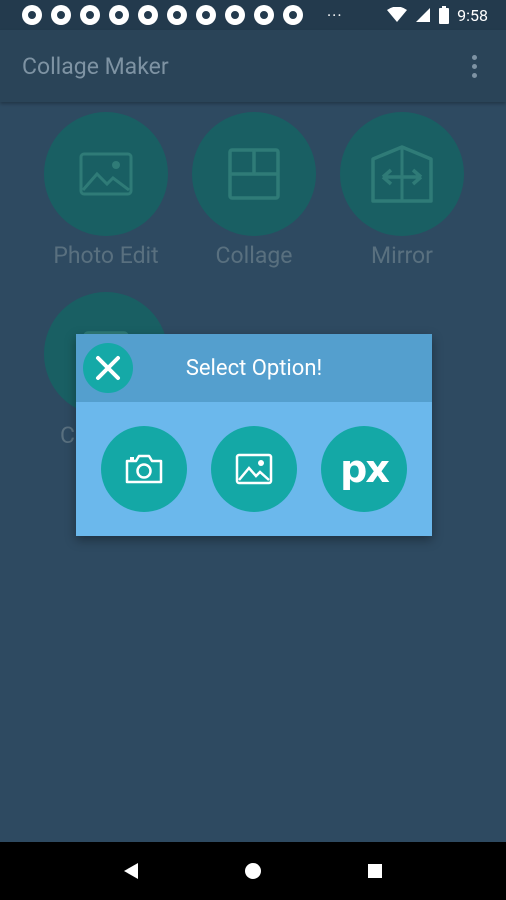 This screenshot has width=506, height=900. What do you see at coordinates (67, 435) in the screenshot?
I see `tile-label: C` at bounding box center [67, 435].